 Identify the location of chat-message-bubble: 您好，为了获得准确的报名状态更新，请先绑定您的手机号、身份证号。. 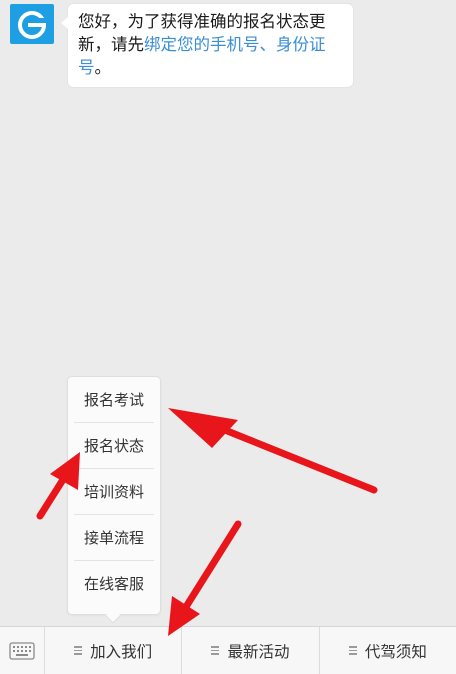
(207, 45).